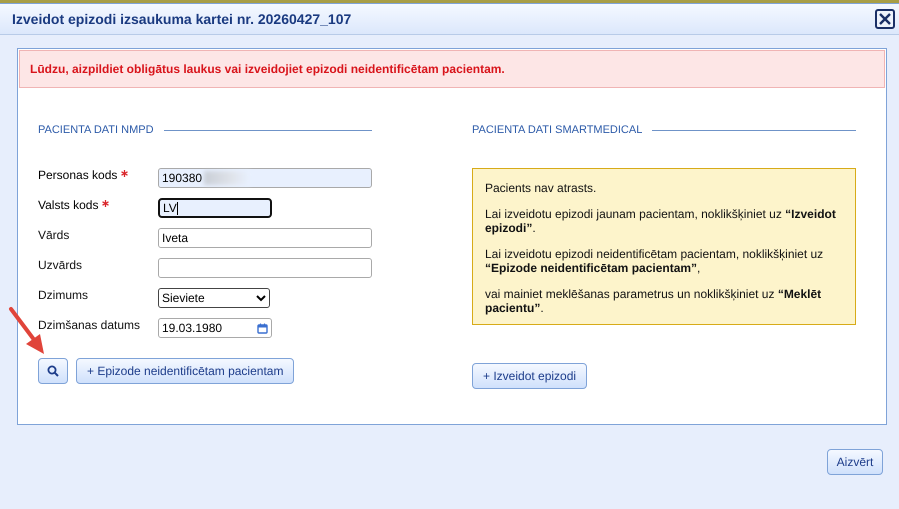 The image size is (899, 509). Describe the element at coordinates (68, 205) in the screenshot. I see `field-label: Valsts kods` at that location.